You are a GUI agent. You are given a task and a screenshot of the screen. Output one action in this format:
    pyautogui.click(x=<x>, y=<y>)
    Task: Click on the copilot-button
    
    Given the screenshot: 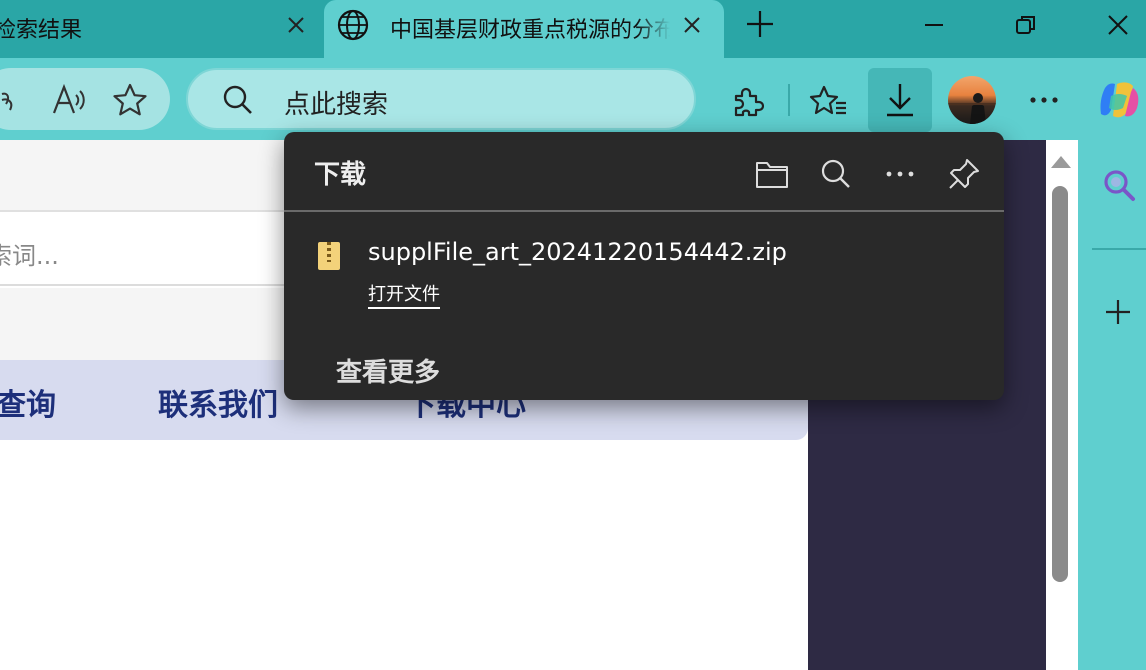 What is the action you would take?
    pyautogui.click(x=1119, y=101)
    